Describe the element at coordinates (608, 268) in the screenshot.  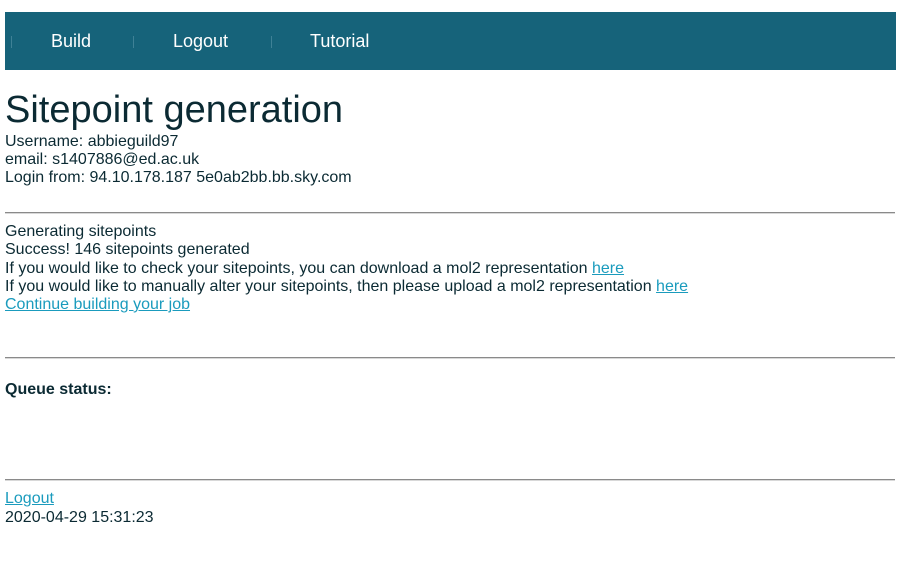
I see `download-mol2-link: here` at that location.